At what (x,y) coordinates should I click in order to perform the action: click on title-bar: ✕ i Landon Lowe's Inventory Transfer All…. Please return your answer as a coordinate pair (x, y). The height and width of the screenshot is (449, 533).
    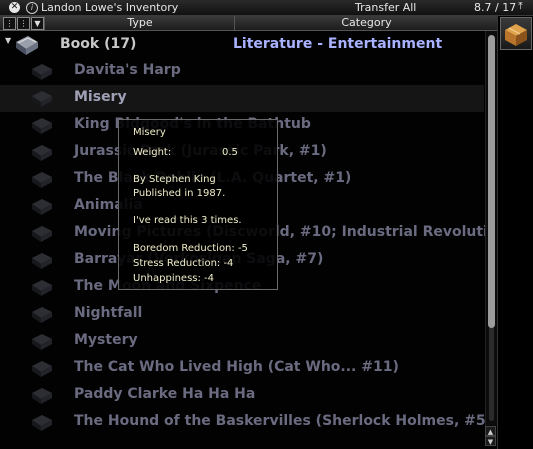
    Looking at the image, I should click on (266, 8).